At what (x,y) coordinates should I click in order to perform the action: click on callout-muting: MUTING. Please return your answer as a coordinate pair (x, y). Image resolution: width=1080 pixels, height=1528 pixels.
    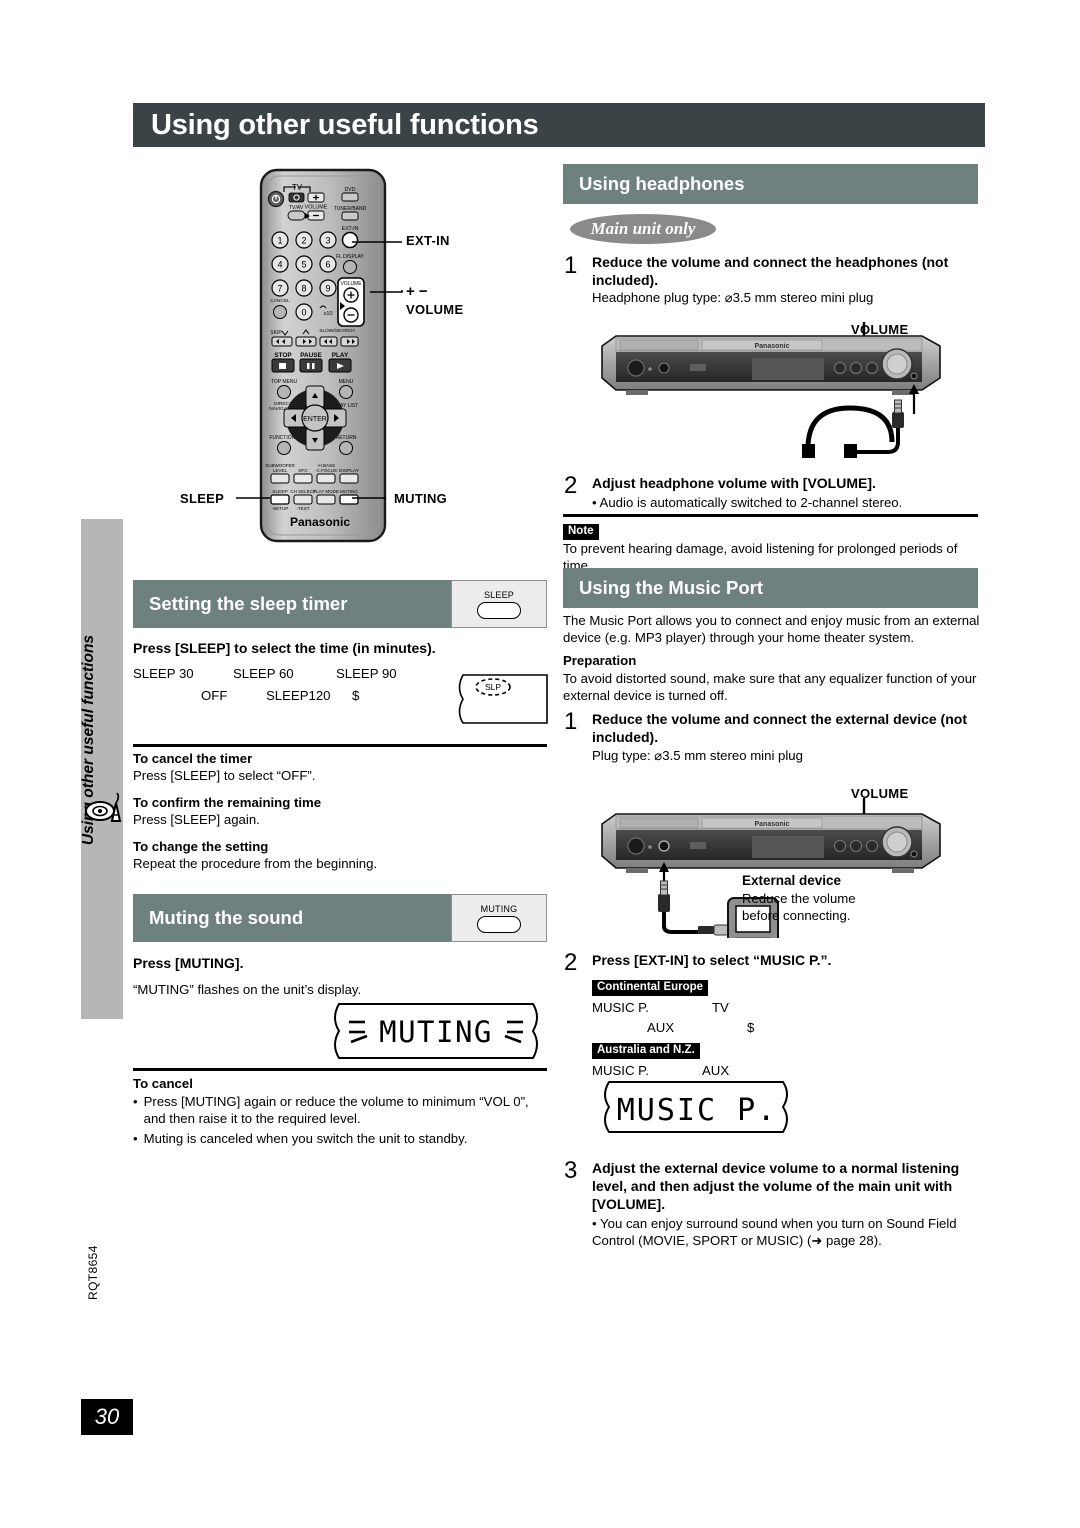
    Looking at the image, I should click on (421, 498).